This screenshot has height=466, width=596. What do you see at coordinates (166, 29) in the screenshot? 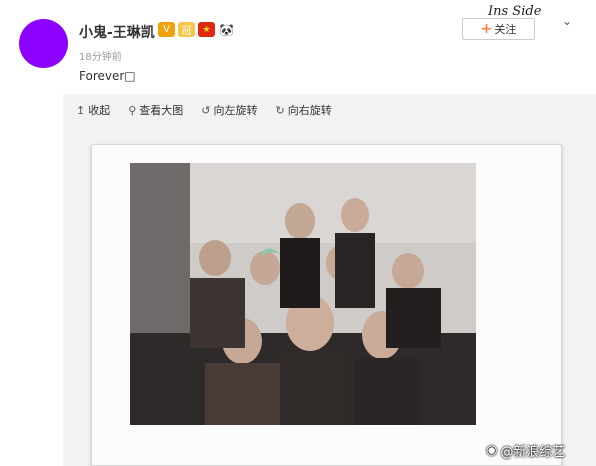
I see `verified-badge-icon: V` at bounding box center [166, 29].